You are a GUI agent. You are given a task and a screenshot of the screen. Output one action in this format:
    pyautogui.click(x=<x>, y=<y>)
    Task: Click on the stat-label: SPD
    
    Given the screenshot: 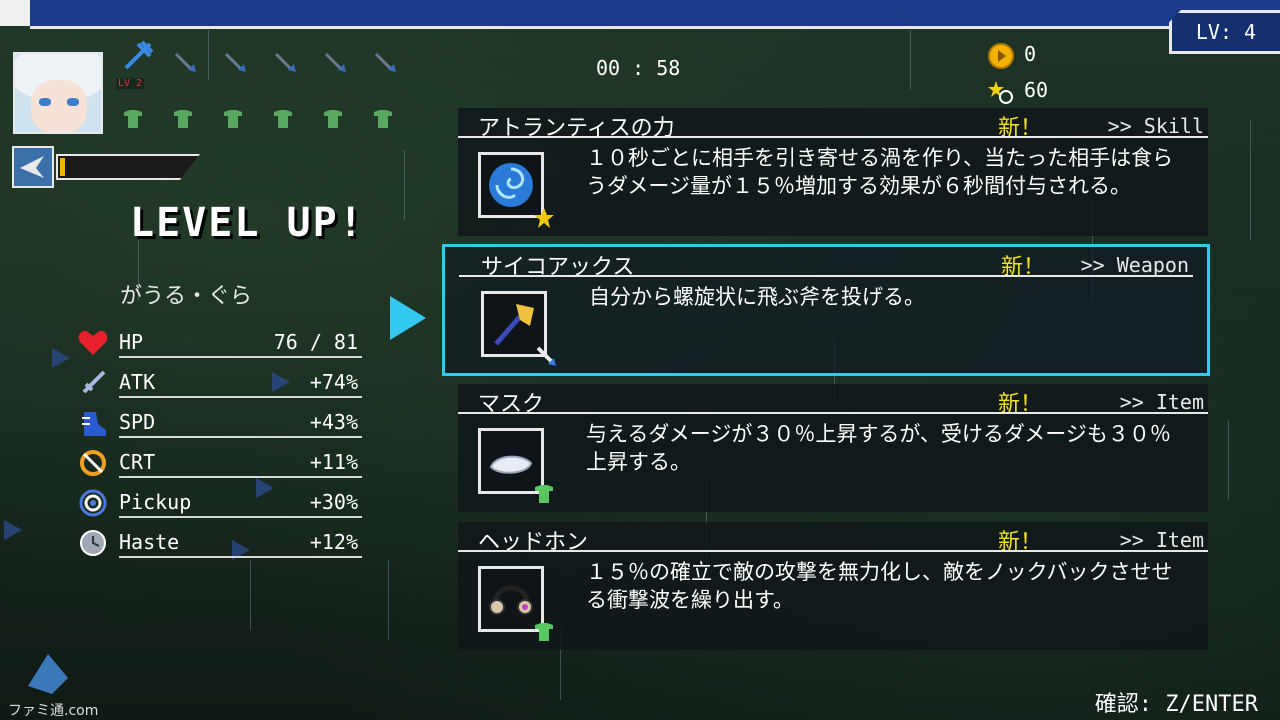 What is the action you would take?
    pyautogui.click(x=137, y=422)
    